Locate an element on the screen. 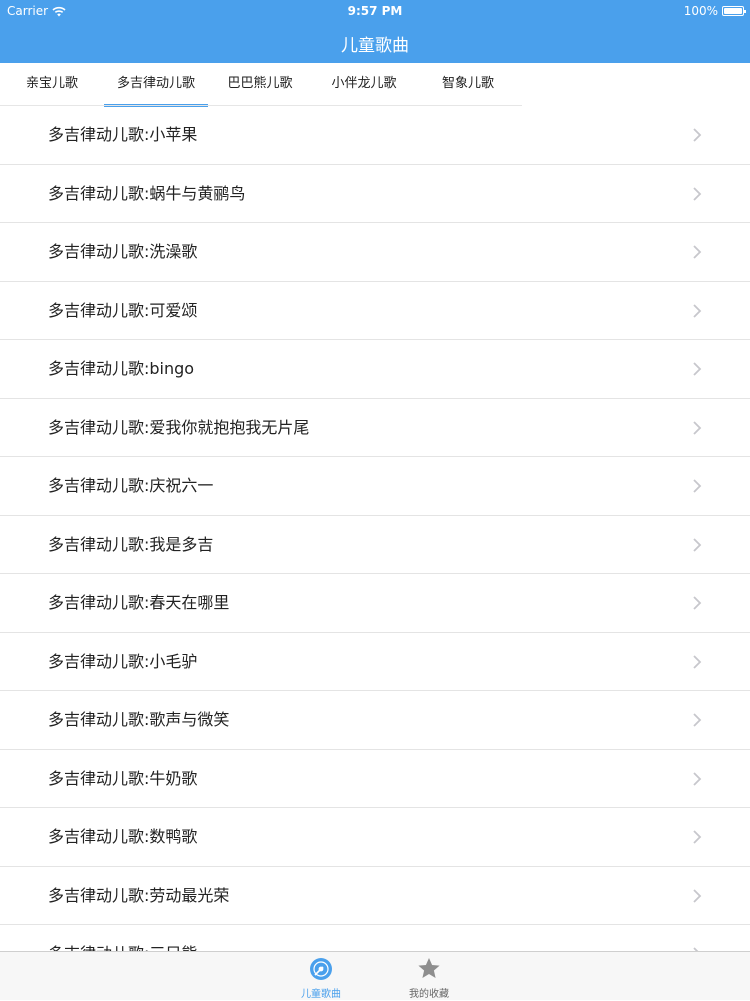 The image size is (750, 1001). song-row: 多吉律动儿歌:我是多吉 is located at coordinates (375, 545).